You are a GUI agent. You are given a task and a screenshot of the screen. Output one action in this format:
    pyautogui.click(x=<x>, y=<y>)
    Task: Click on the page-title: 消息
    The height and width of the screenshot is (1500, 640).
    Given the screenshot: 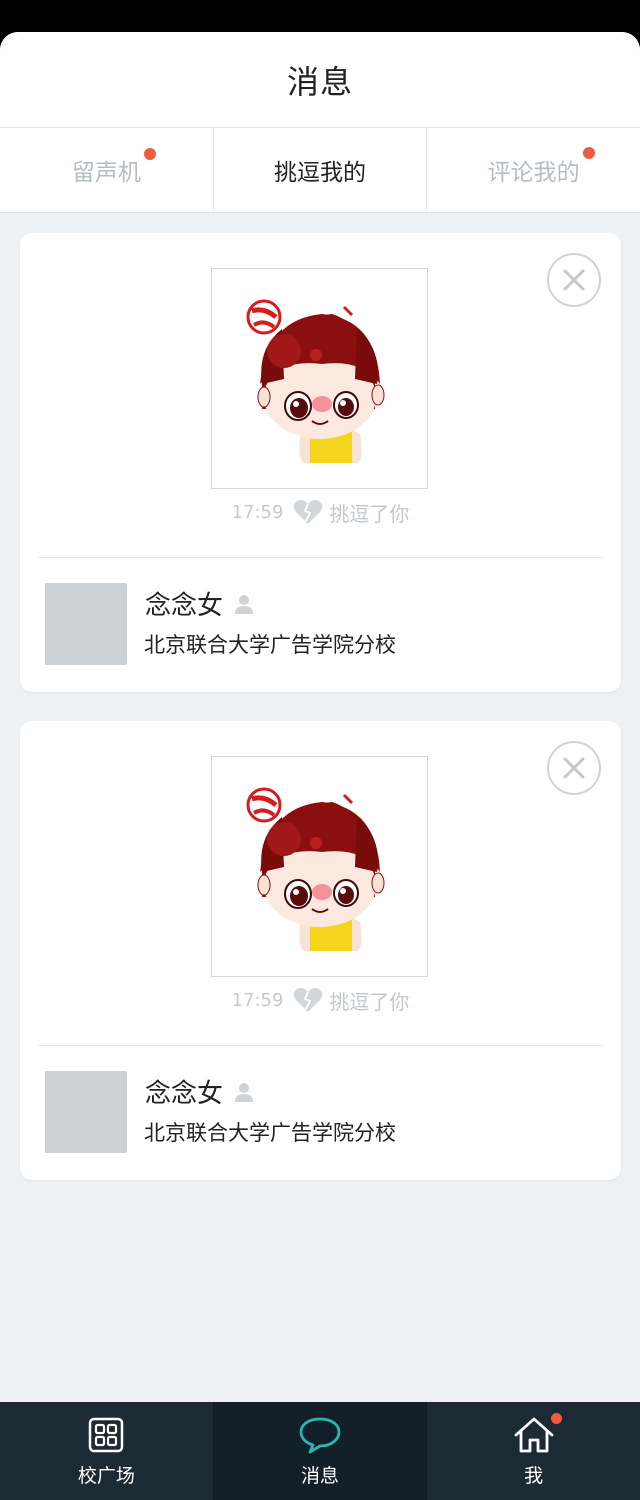 What is the action you would take?
    pyautogui.click(x=319, y=81)
    